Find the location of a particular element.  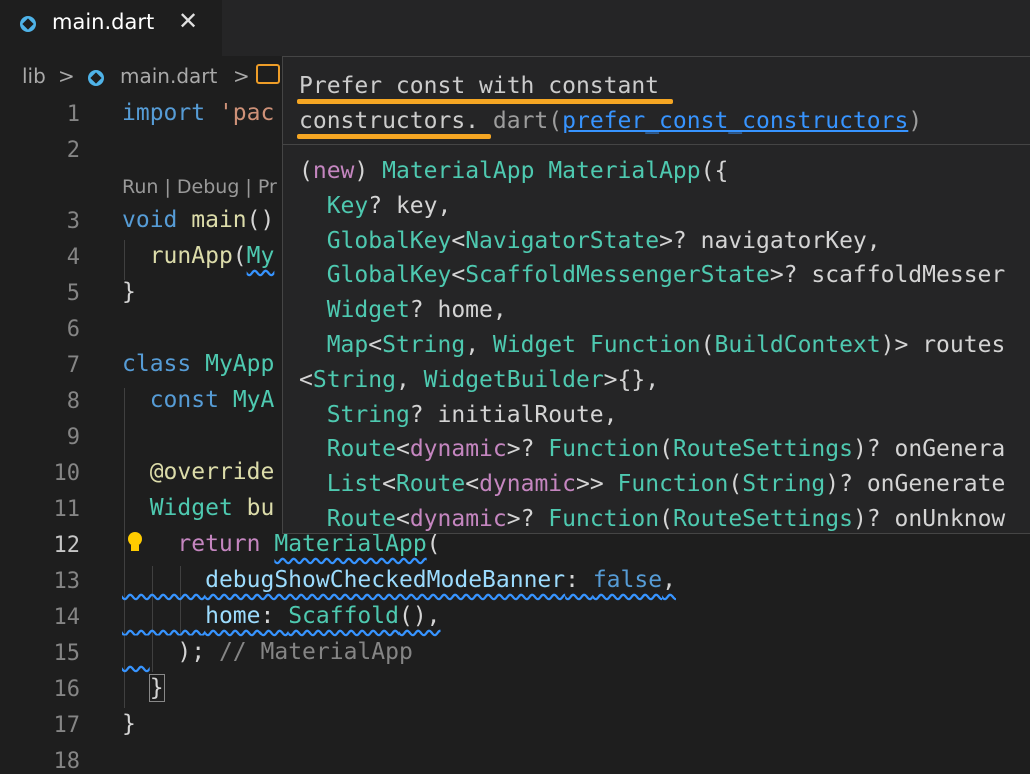

code-token: ); is located at coordinates (191, 652).